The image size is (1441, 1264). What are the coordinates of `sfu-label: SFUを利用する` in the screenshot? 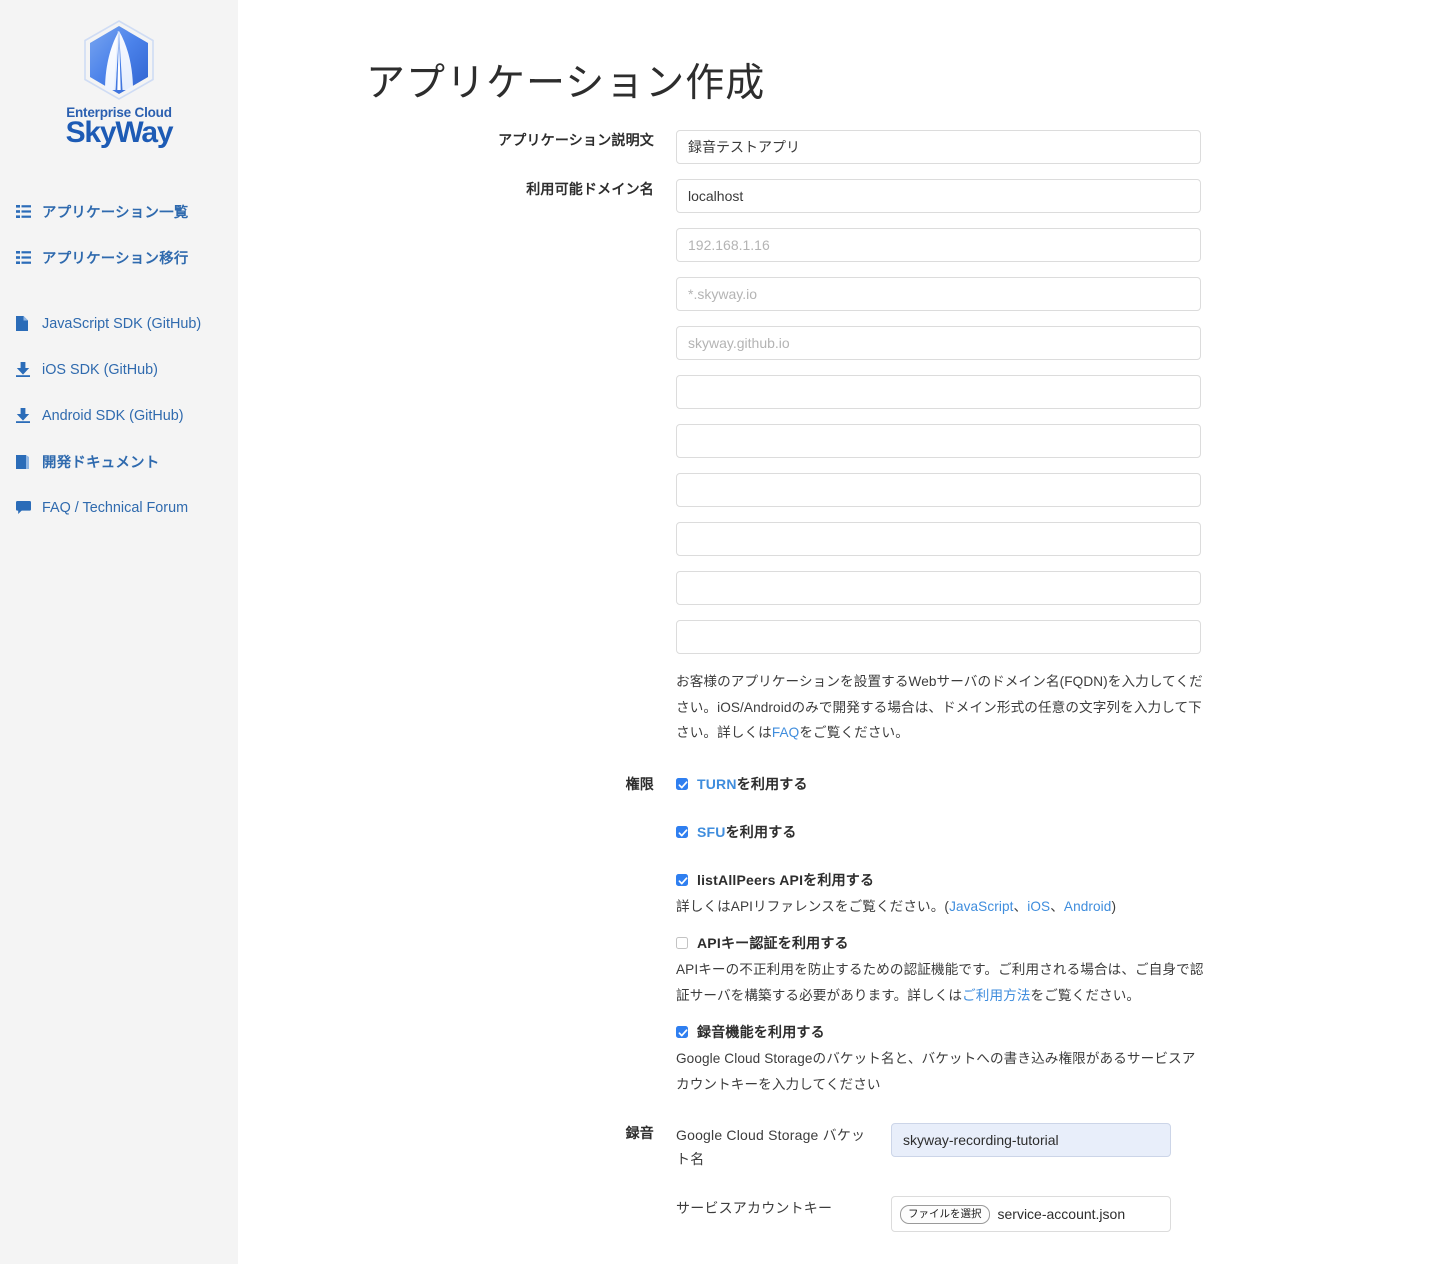 It's located at (747, 832).